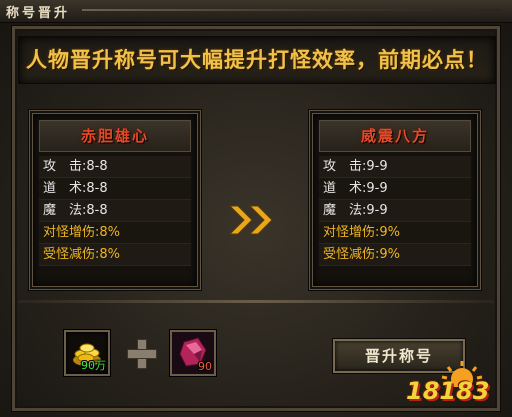 The image size is (512, 417). Describe the element at coordinates (93, 365) in the screenshot. I see `gold-cost-amount: 90万` at that location.